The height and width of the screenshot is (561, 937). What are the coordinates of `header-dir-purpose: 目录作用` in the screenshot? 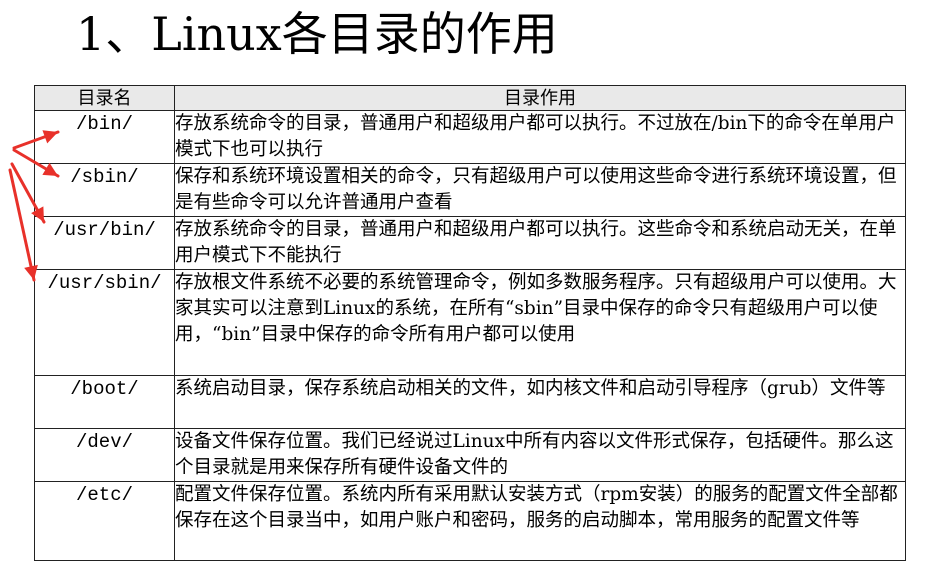 It's located at (540, 98).